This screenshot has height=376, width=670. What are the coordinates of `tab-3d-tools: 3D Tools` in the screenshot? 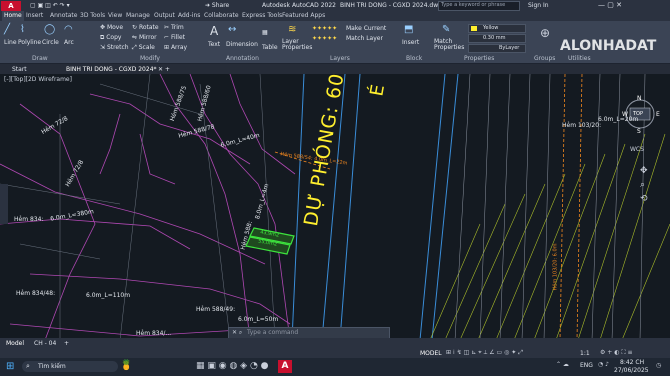 It's located at (92, 16).